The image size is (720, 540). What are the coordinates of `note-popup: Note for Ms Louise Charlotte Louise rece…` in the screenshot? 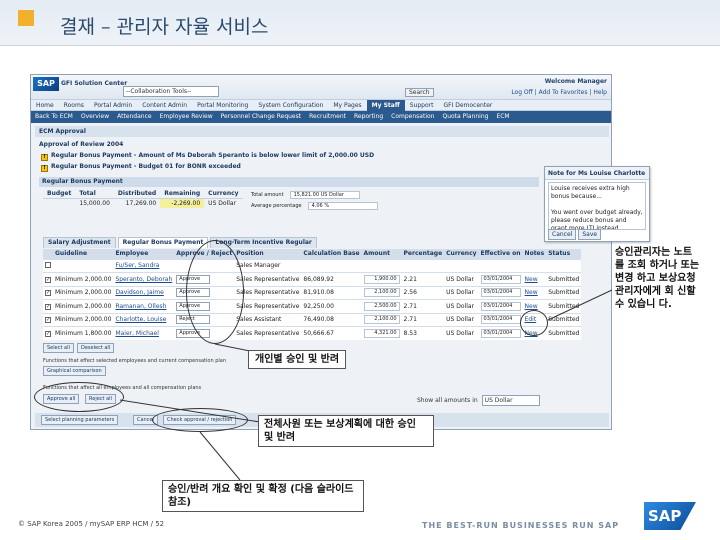 It's located at (597, 204).